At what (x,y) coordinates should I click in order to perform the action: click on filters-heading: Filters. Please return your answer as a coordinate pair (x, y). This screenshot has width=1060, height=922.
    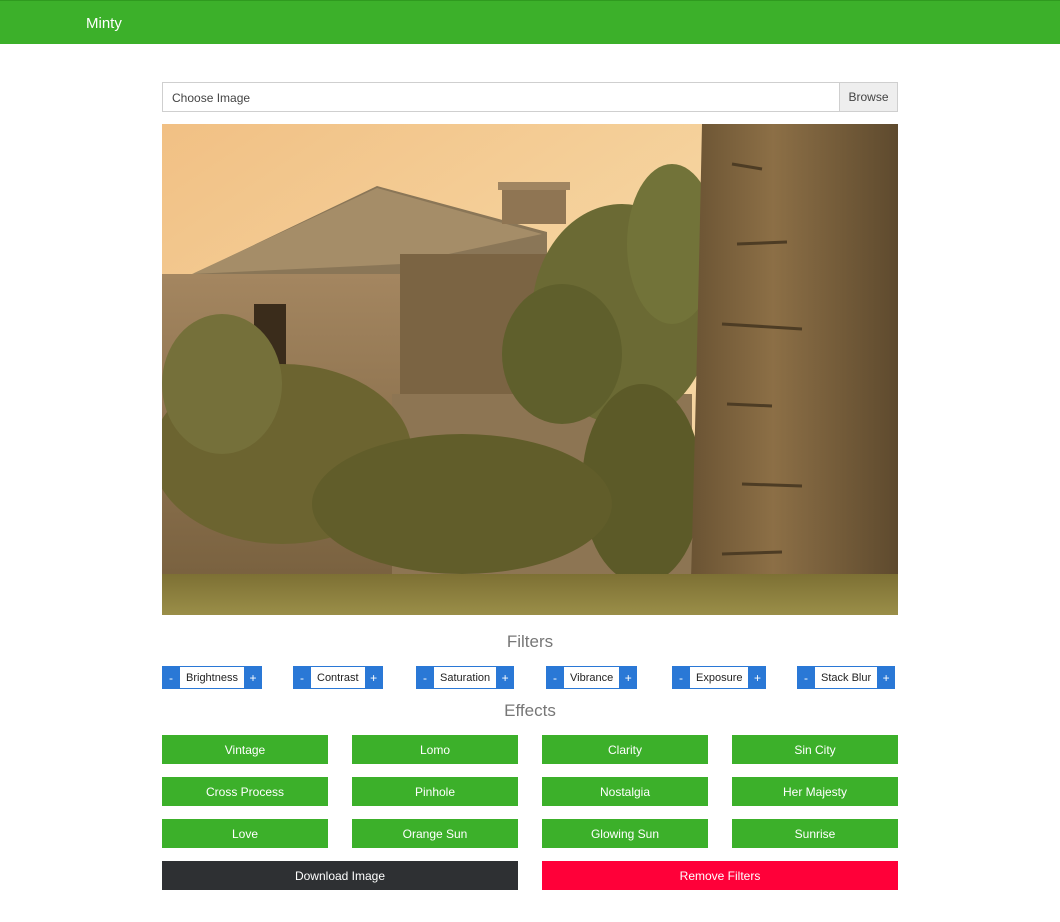
    Looking at the image, I should click on (530, 641).